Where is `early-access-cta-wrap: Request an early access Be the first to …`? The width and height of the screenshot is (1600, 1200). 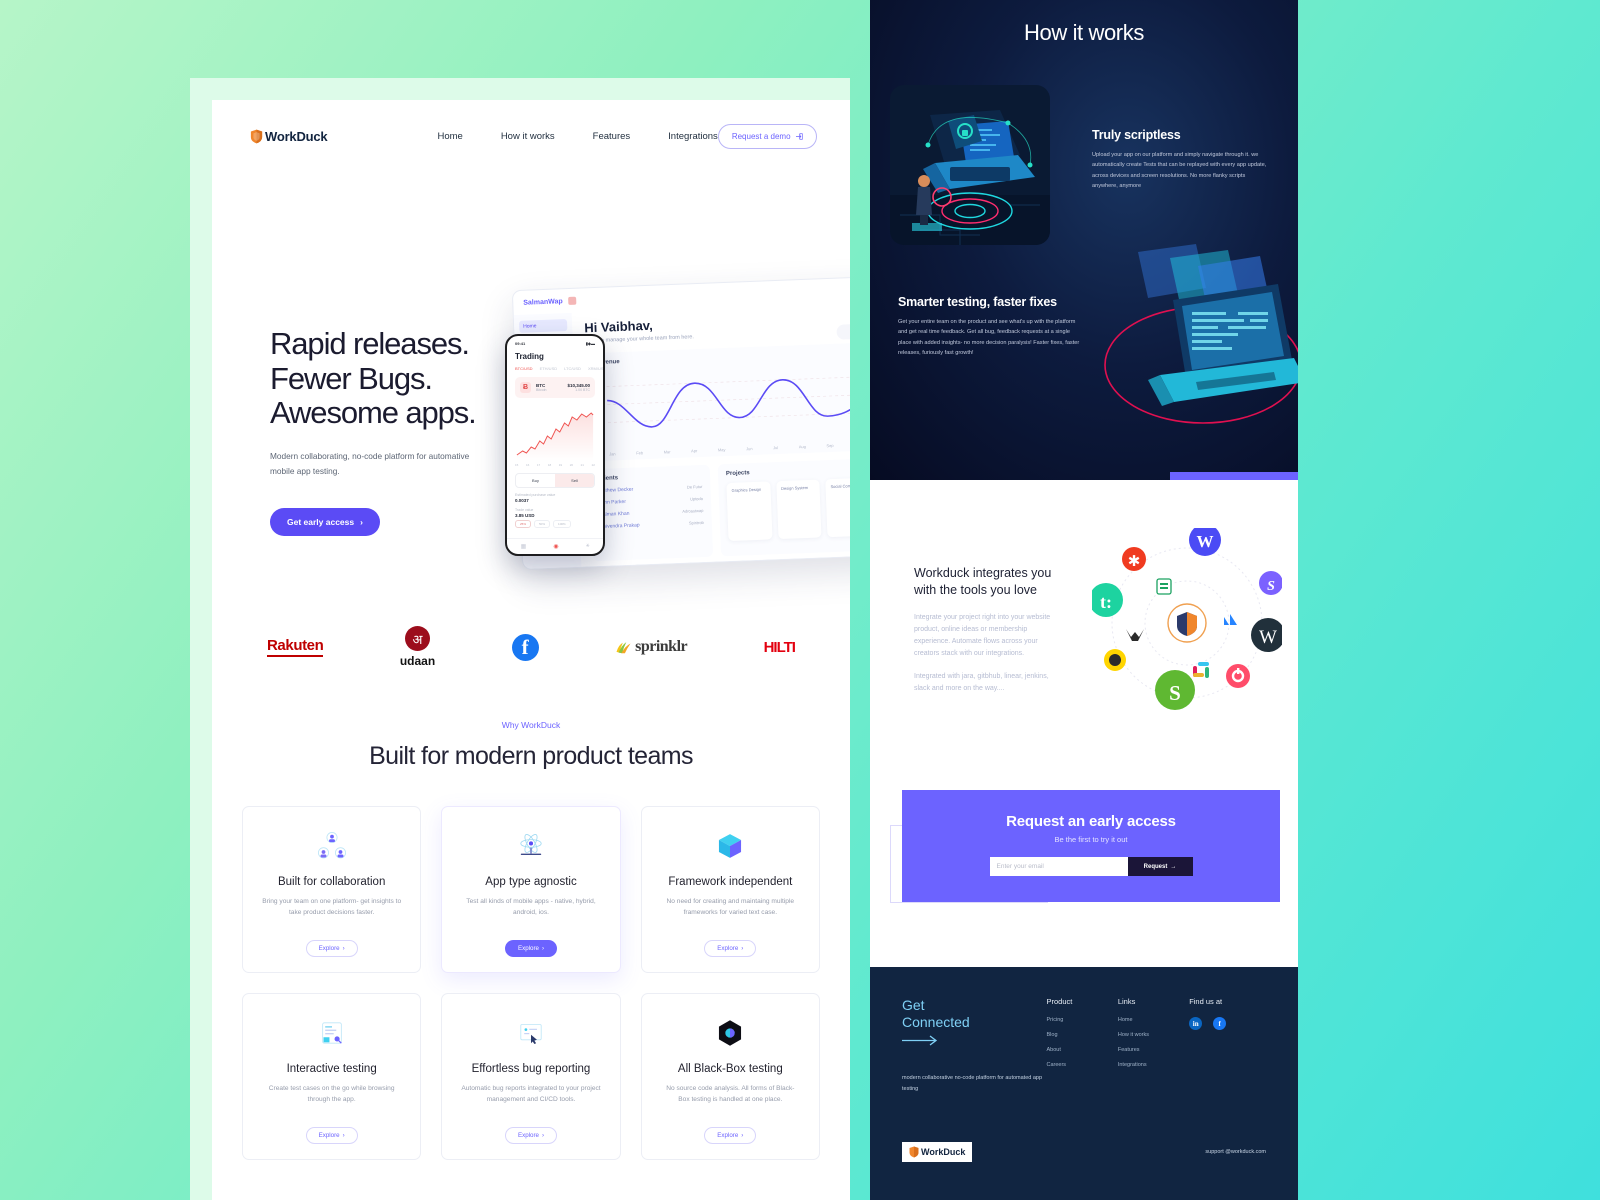
early-access-cta-wrap: Request an early access Be the first to … is located at coordinates (1084, 880).